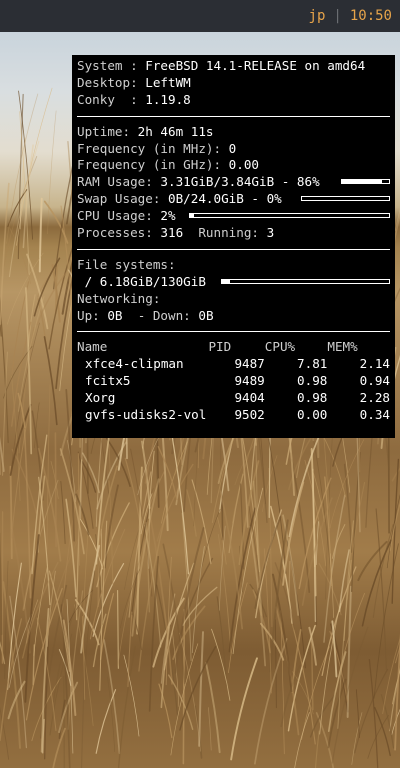 The image size is (400, 768). I want to click on freq-mhz-row: Frequency (in MHz): 0, so click(233, 149).